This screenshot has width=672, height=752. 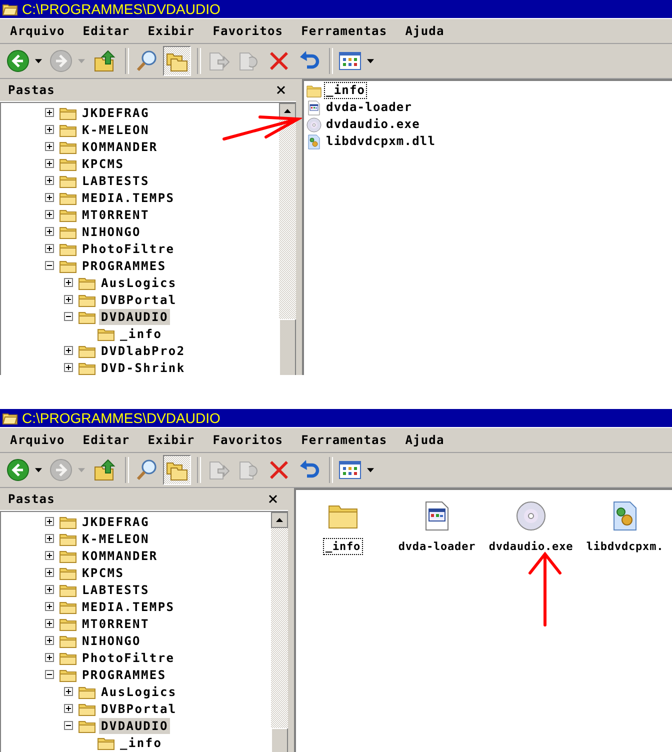 What do you see at coordinates (143, 367) in the screenshot?
I see `tree-item: DVD-Shrink` at bounding box center [143, 367].